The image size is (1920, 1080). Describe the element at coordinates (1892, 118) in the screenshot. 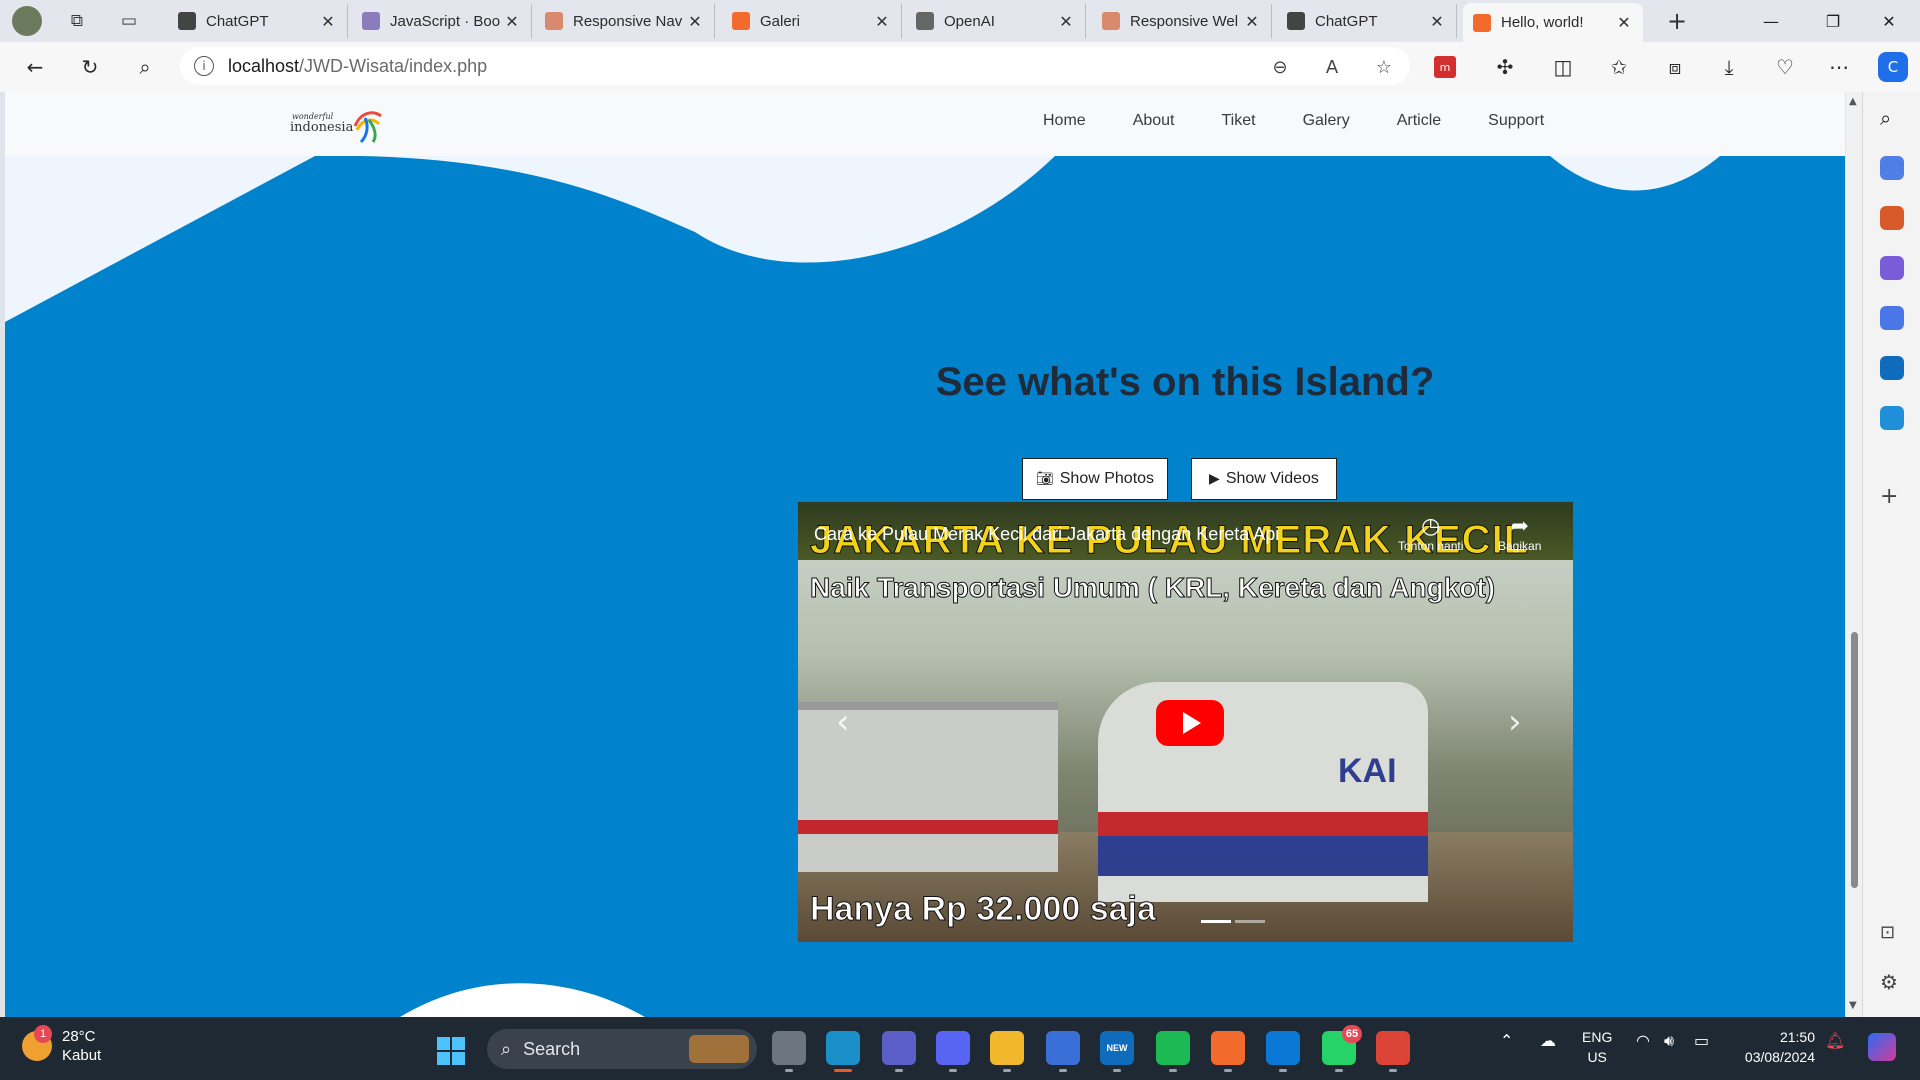

I see `sidebar-search-icon: ⌕` at that location.